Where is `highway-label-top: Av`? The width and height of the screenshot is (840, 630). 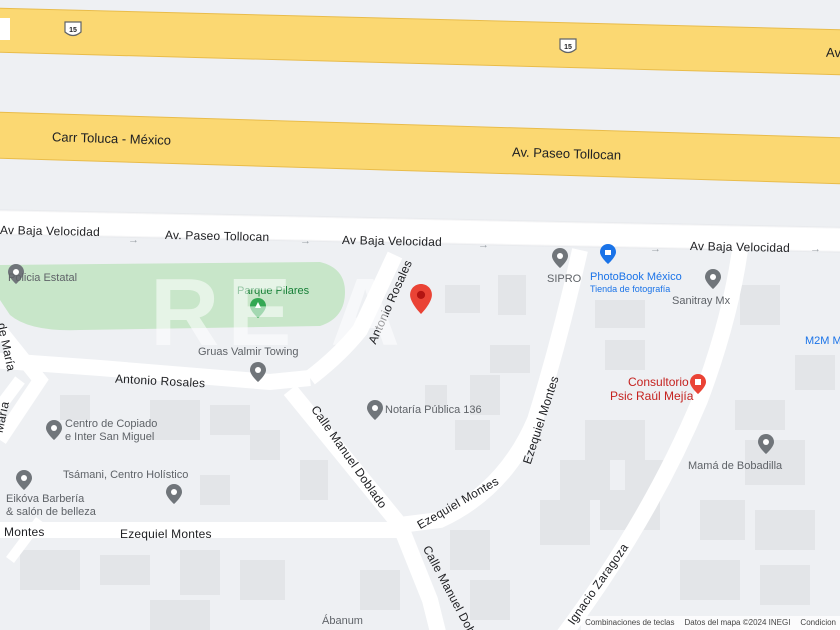
highway-label-top: Av is located at coordinates (832, 52).